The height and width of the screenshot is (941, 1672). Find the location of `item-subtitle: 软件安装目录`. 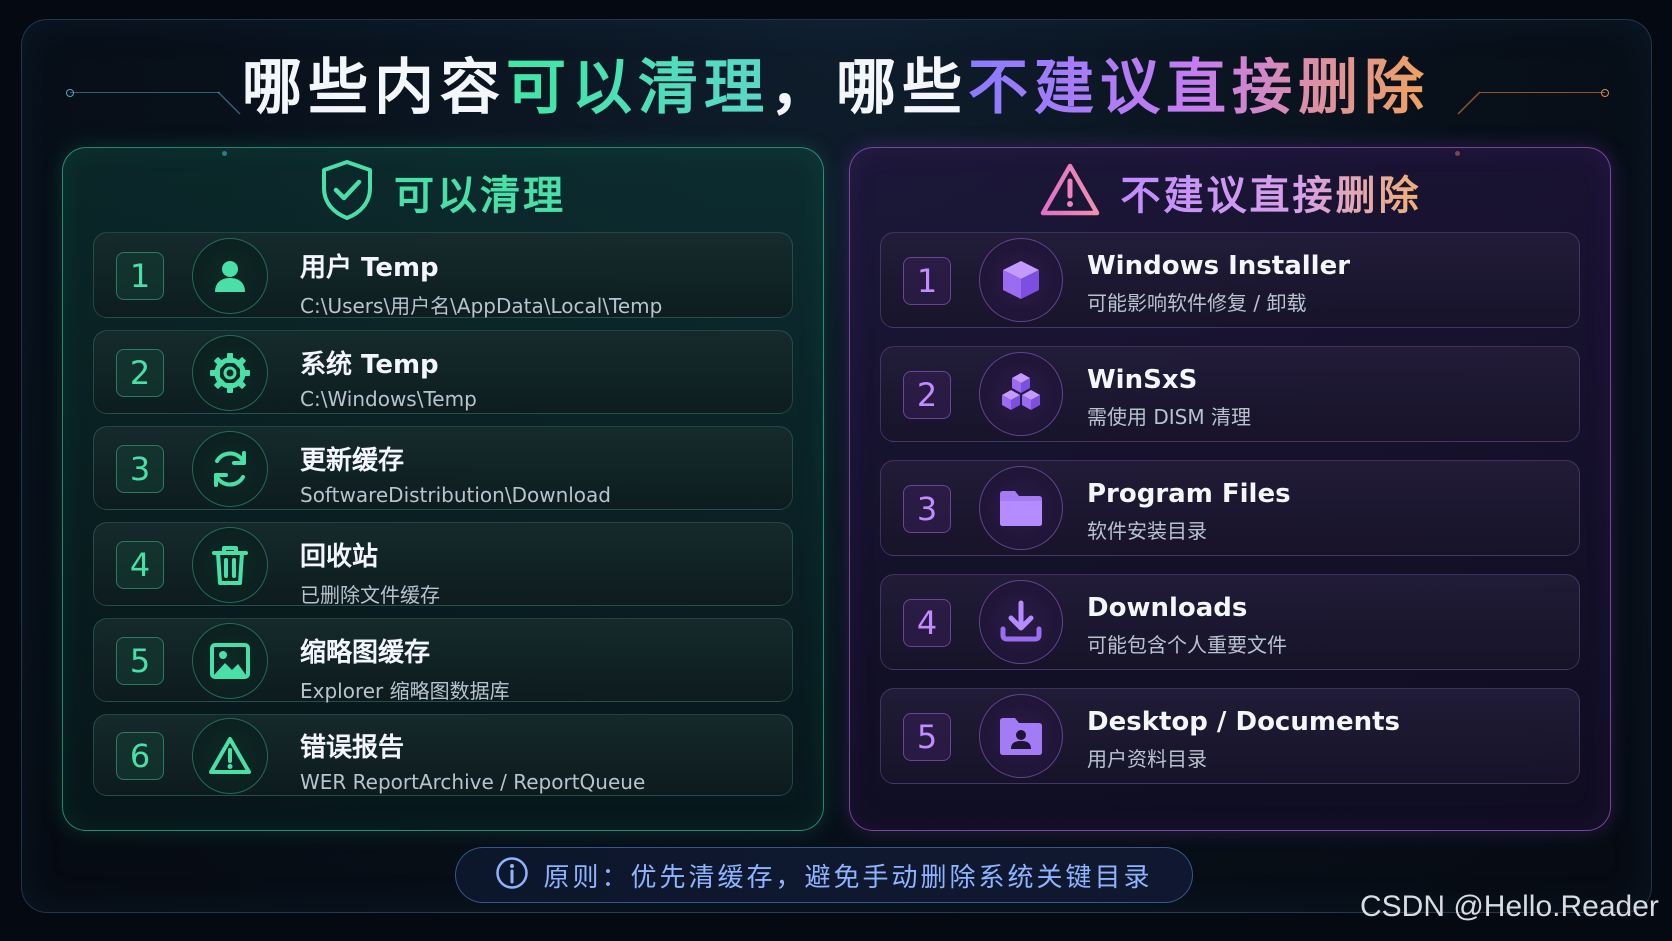

item-subtitle: 软件安装目录 is located at coordinates (1147, 531).